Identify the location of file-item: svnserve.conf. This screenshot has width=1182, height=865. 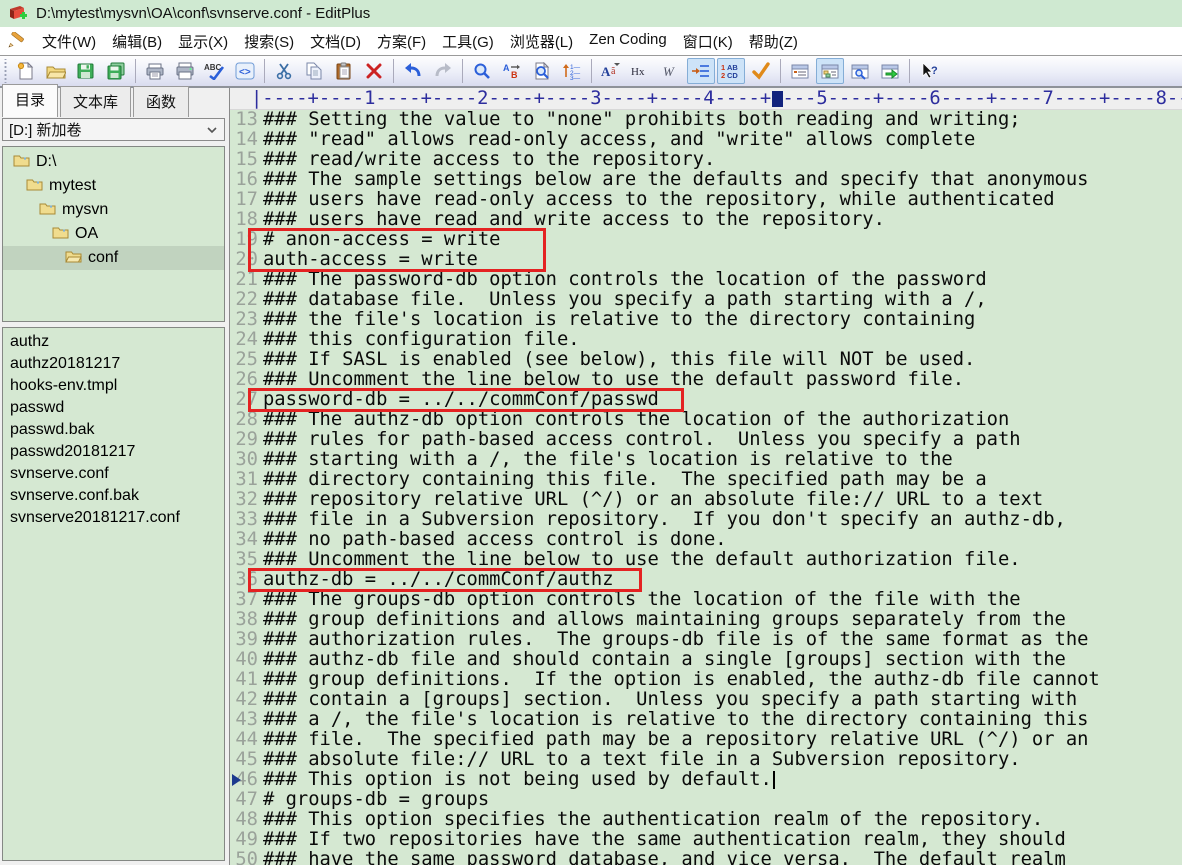
(113, 474).